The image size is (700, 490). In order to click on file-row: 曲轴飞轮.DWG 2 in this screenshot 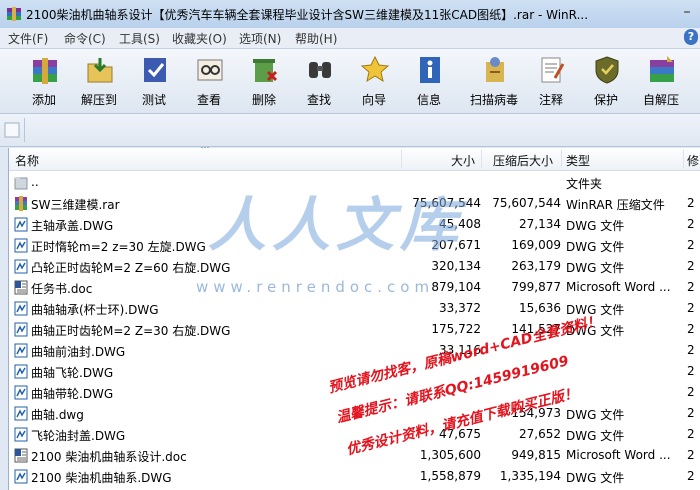, I will do `click(354, 371)`.